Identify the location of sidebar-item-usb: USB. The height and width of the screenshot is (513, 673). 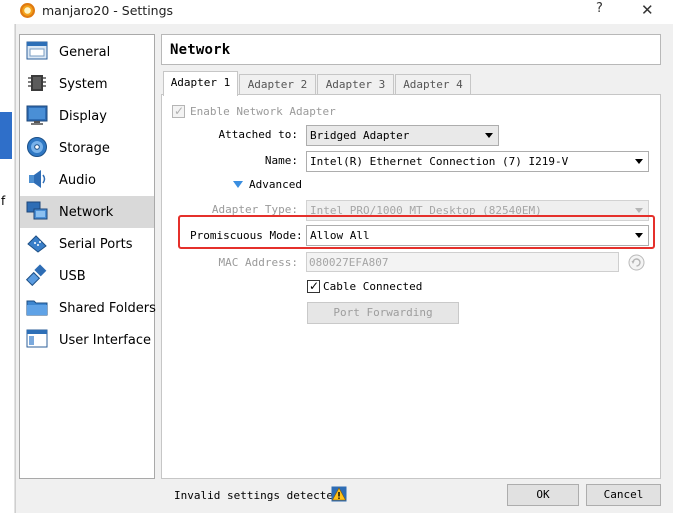
(87, 276).